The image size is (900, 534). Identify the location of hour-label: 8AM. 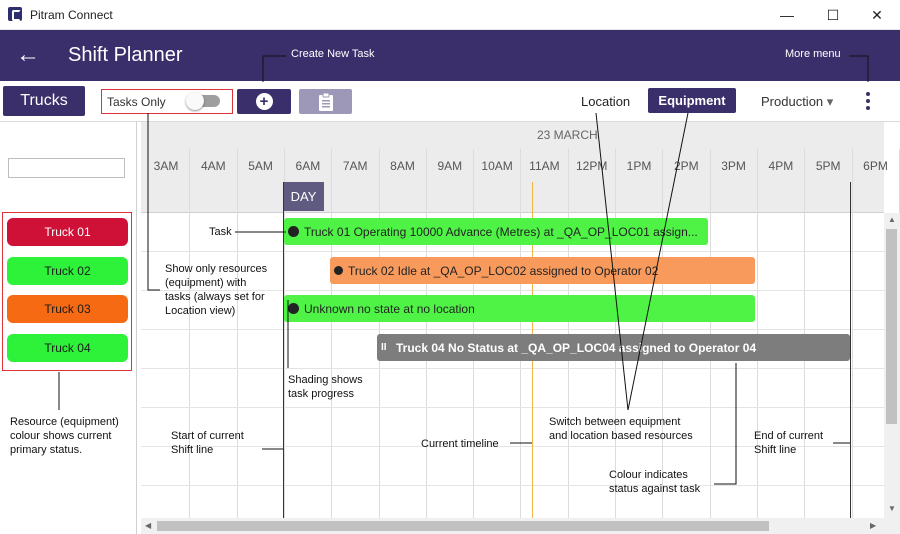
(402, 166).